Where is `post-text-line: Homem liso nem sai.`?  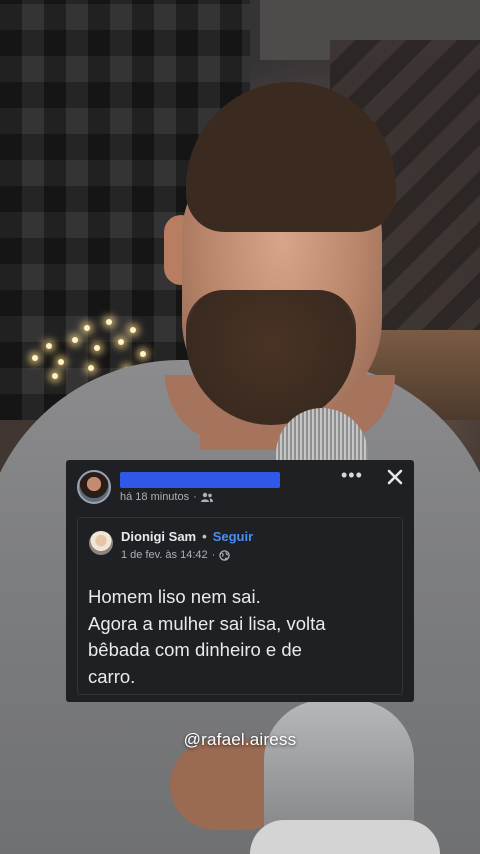 post-text-line: Homem liso nem sai. is located at coordinates (174, 596).